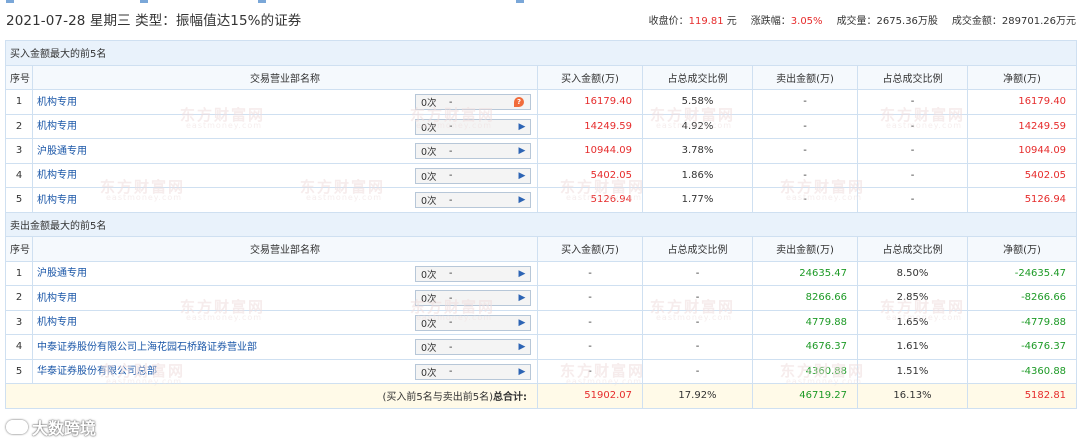  I want to click on close-price-unit: 元, so click(731, 21).